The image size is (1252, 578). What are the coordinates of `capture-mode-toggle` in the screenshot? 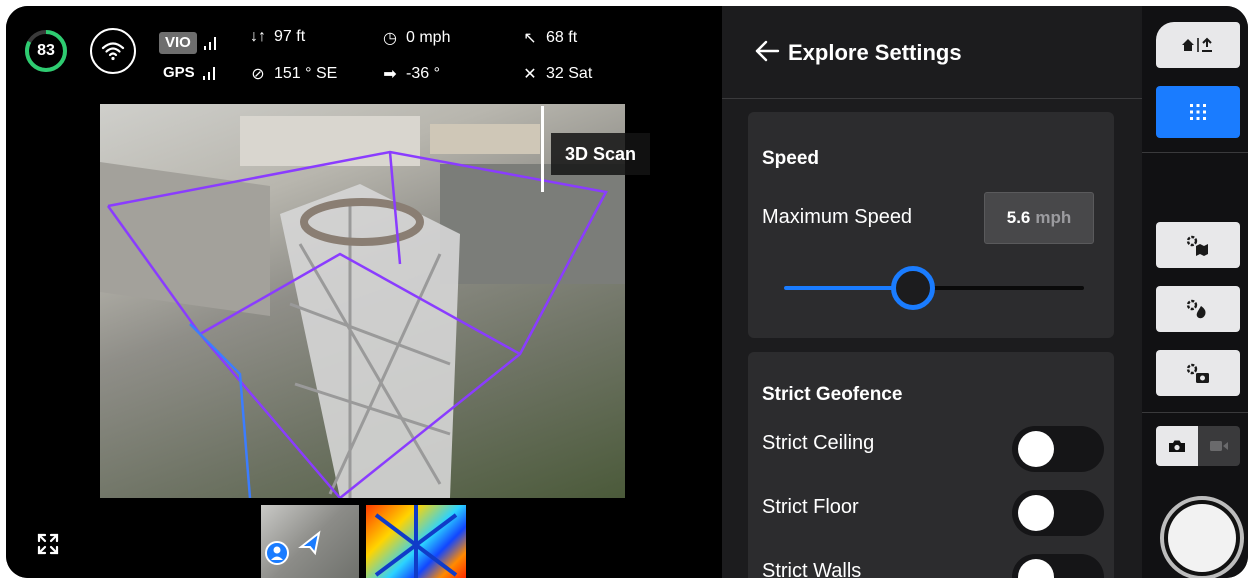 It's located at (1198, 446).